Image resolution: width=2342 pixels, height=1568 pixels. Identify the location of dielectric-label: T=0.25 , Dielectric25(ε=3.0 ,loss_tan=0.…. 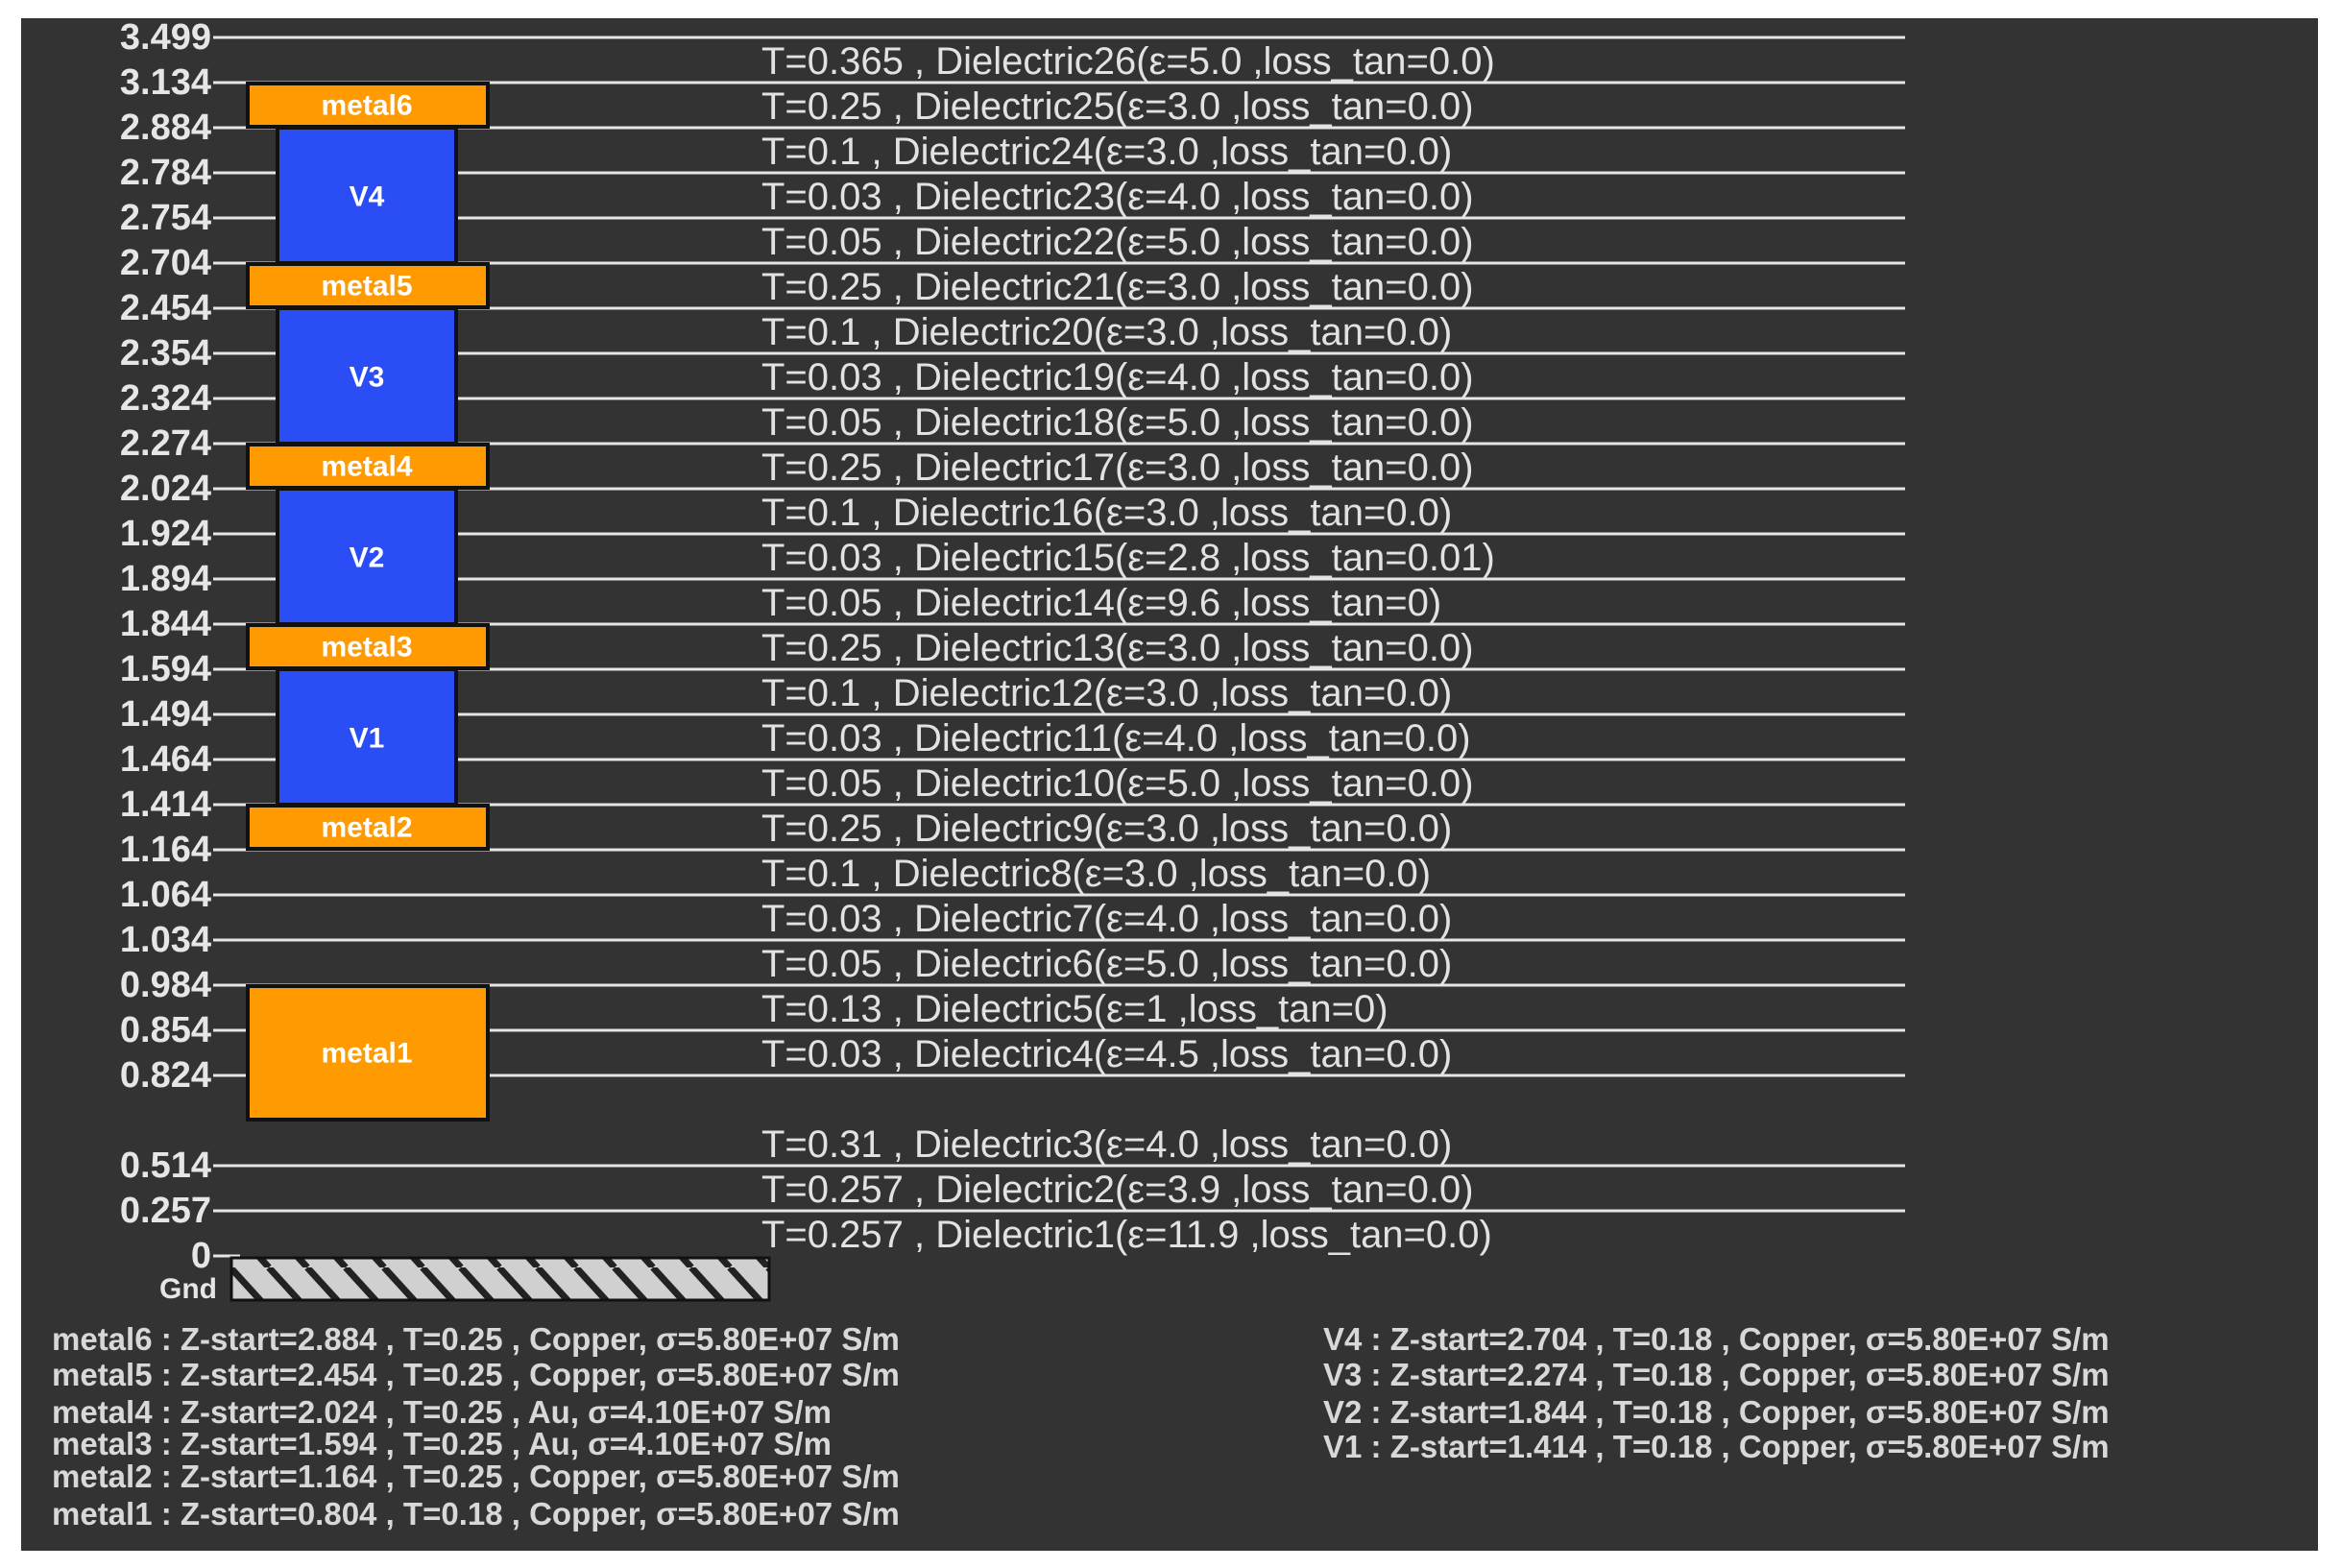
(1117, 106).